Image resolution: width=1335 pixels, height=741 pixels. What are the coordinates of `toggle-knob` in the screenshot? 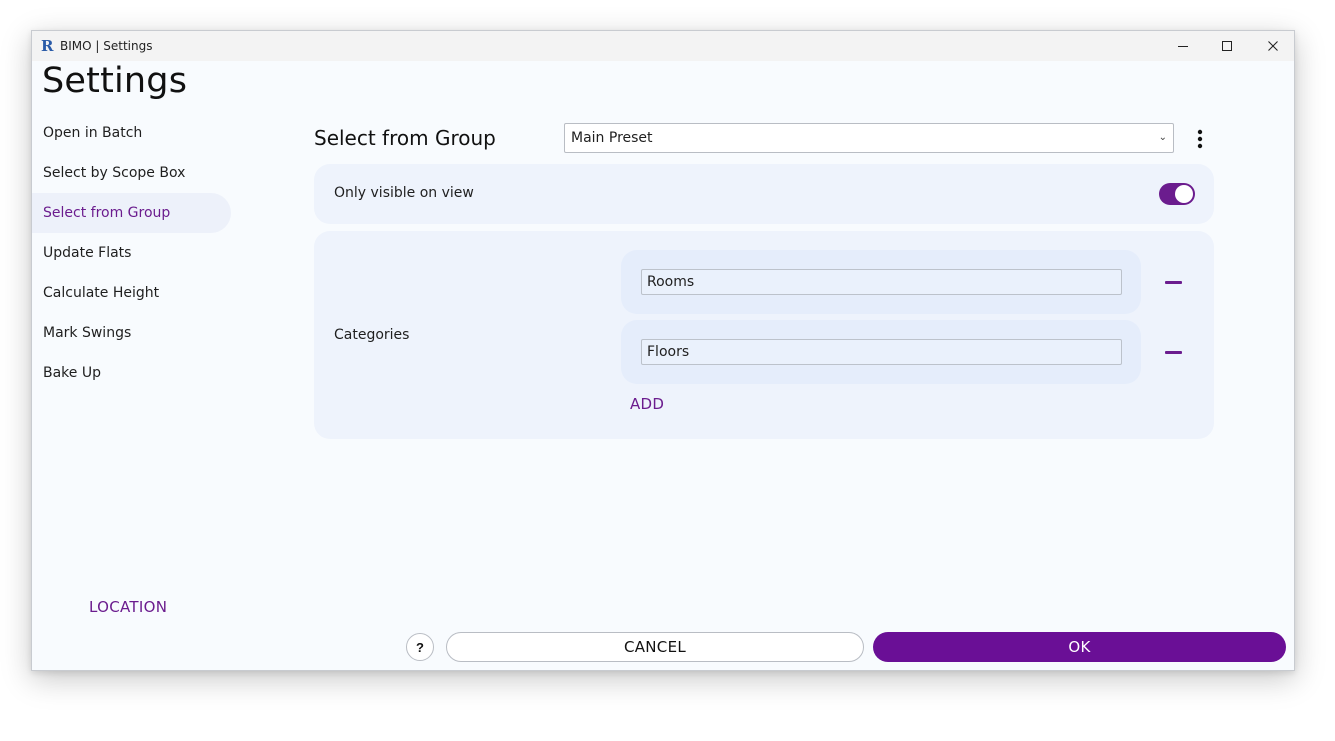 It's located at (1184, 194).